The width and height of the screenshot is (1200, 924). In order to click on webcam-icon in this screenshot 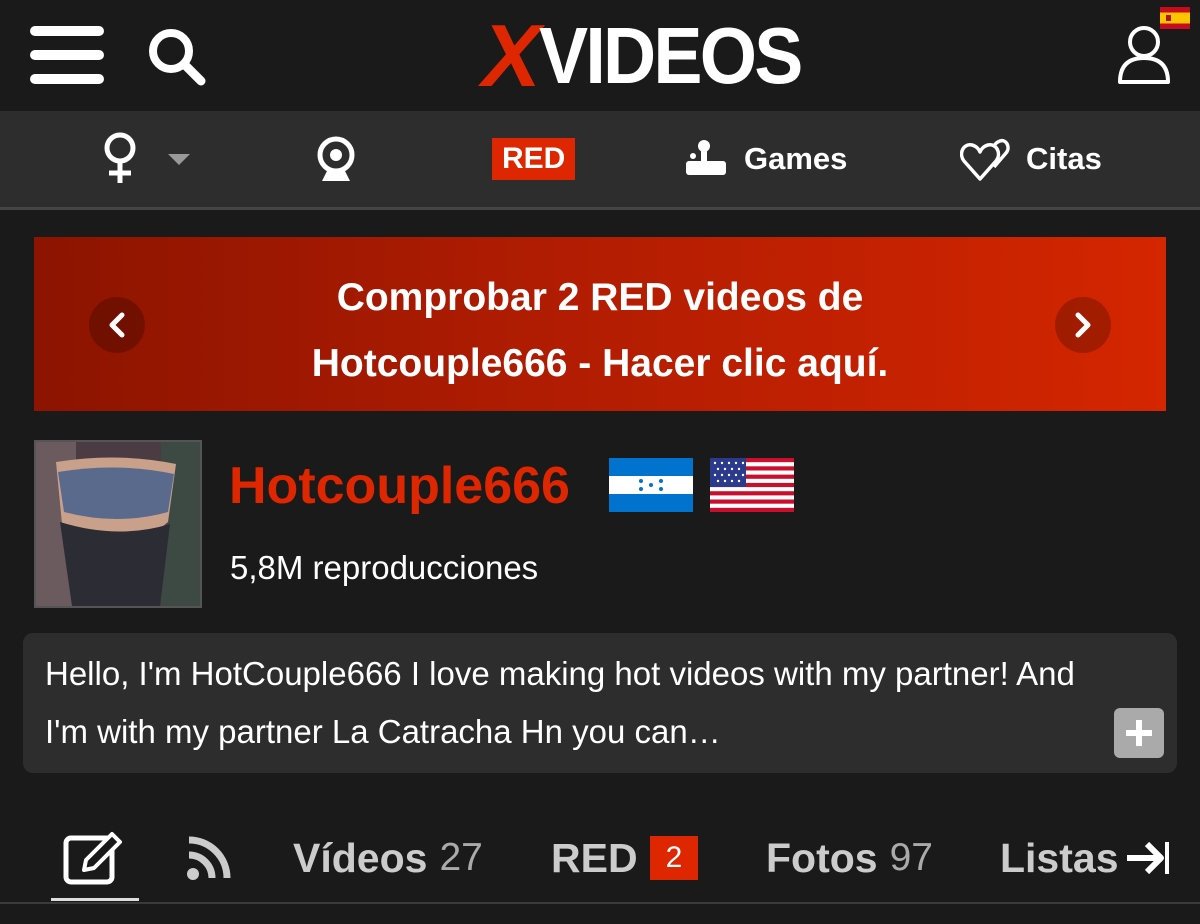, I will do `click(336, 159)`.